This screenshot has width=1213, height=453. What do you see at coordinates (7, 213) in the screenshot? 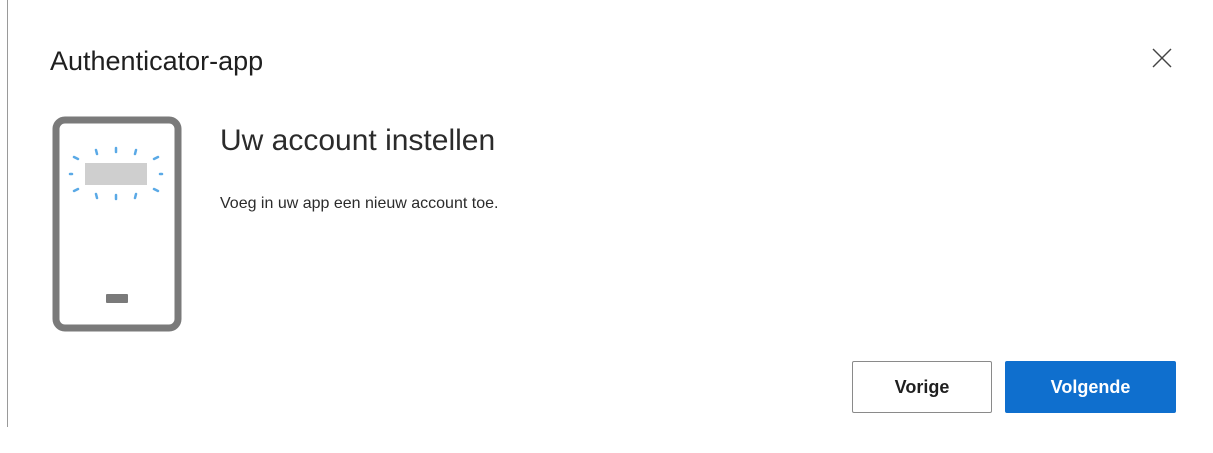
I see `dialog-left-border` at bounding box center [7, 213].